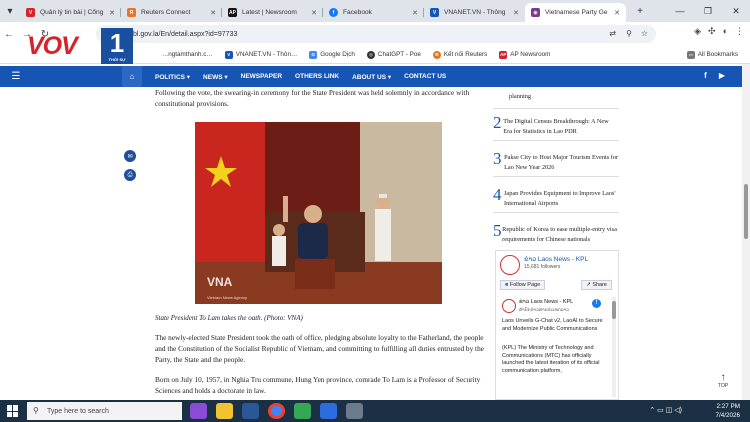 This screenshot has height=422, width=750. I want to click on puzzle-icon: ✣, so click(712, 31).